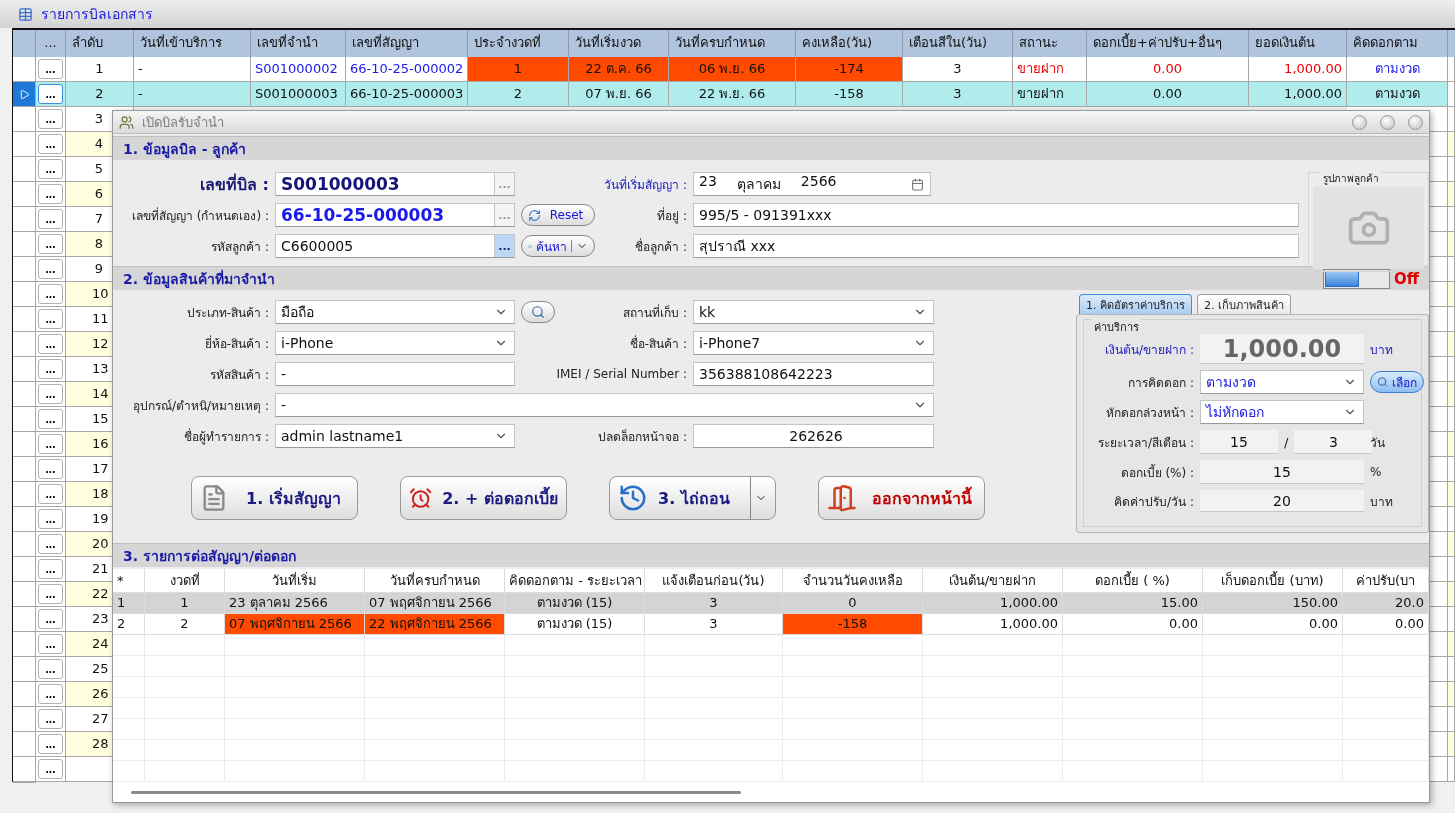 This screenshot has width=1455, height=813. I want to click on photo-label: รูปภาพลูกค้า, so click(1351, 178).